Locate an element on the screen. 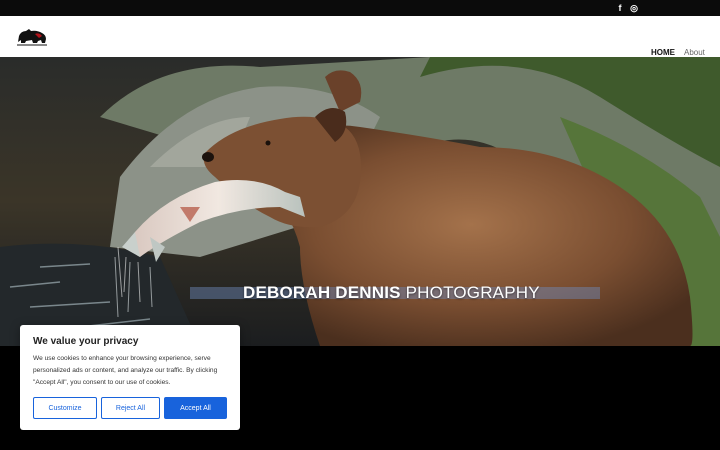 The width and height of the screenshot is (720, 450). hero-title: DEBORAH DENNIS PHOTOGRAPHY is located at coordinates (391, 293).